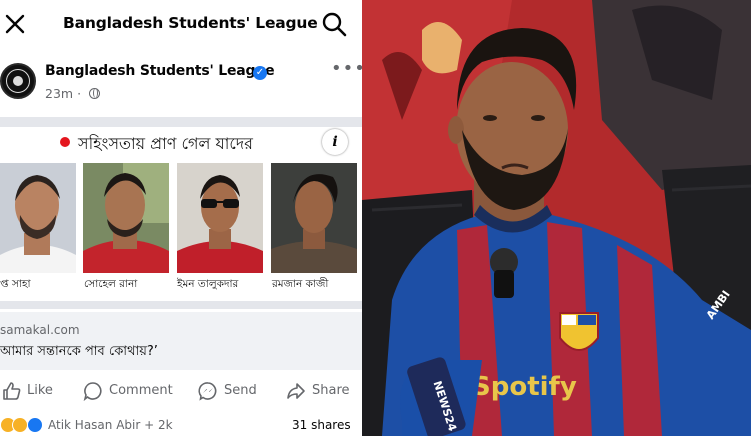 The height and width of the screenshot is (436, 751). Describe the element at coordinates (240, 390) in the screenshot. I see `send-label: Send` at that location.